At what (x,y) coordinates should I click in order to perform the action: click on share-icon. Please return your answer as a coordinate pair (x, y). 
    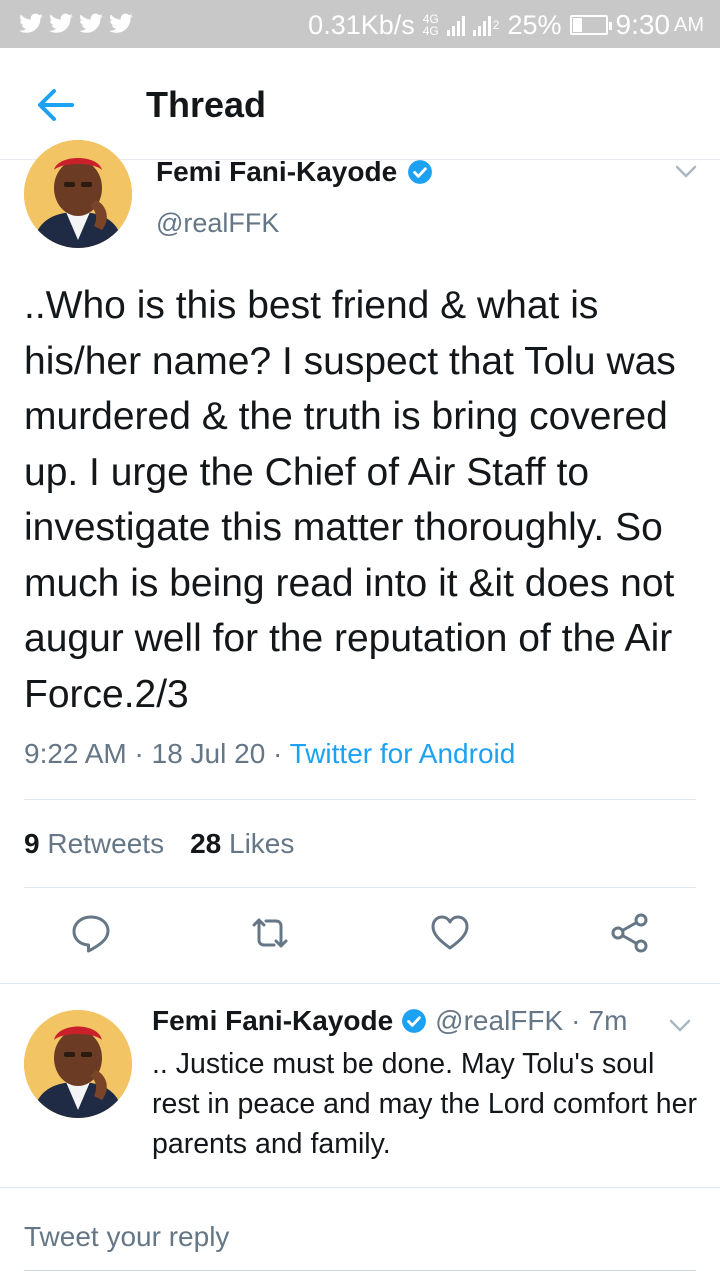
    Looking at the image, I should click on (629, 933).